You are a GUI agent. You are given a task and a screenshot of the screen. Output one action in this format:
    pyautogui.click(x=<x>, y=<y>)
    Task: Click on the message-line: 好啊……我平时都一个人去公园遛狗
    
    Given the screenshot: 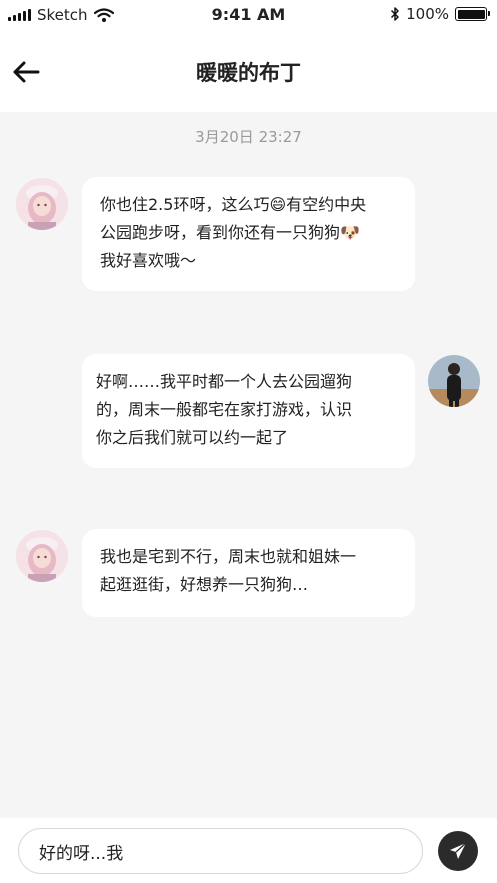 What is the action you would take?
    pyautogui.click(x=224, y=381)
    